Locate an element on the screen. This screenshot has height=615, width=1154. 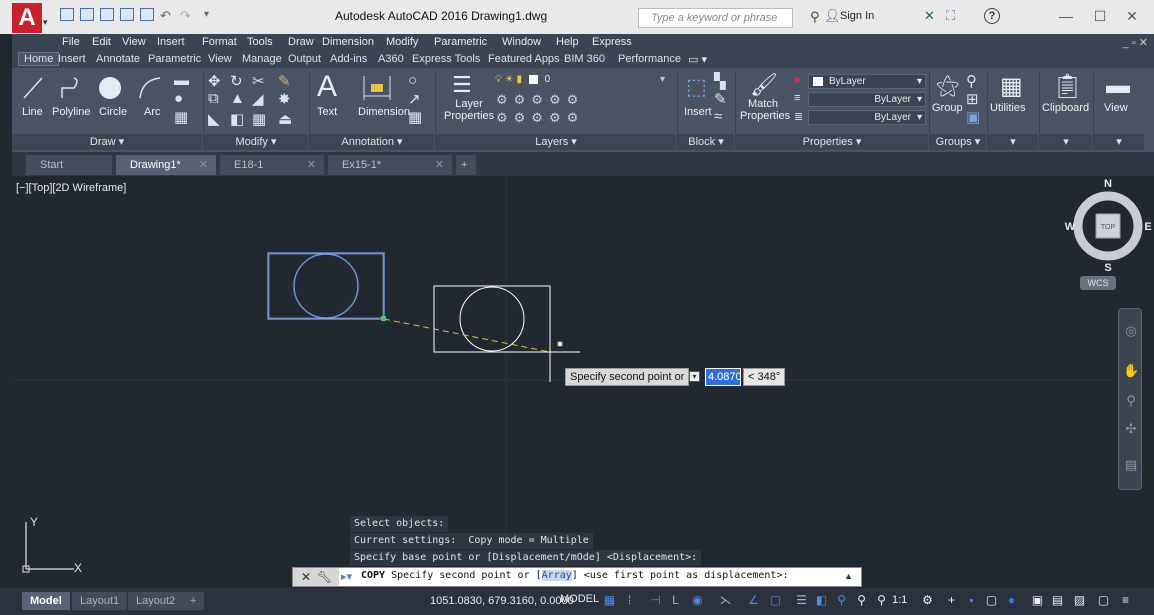
hardware-acceleration-icon: ▤ is located at coordinates (1057, 600).